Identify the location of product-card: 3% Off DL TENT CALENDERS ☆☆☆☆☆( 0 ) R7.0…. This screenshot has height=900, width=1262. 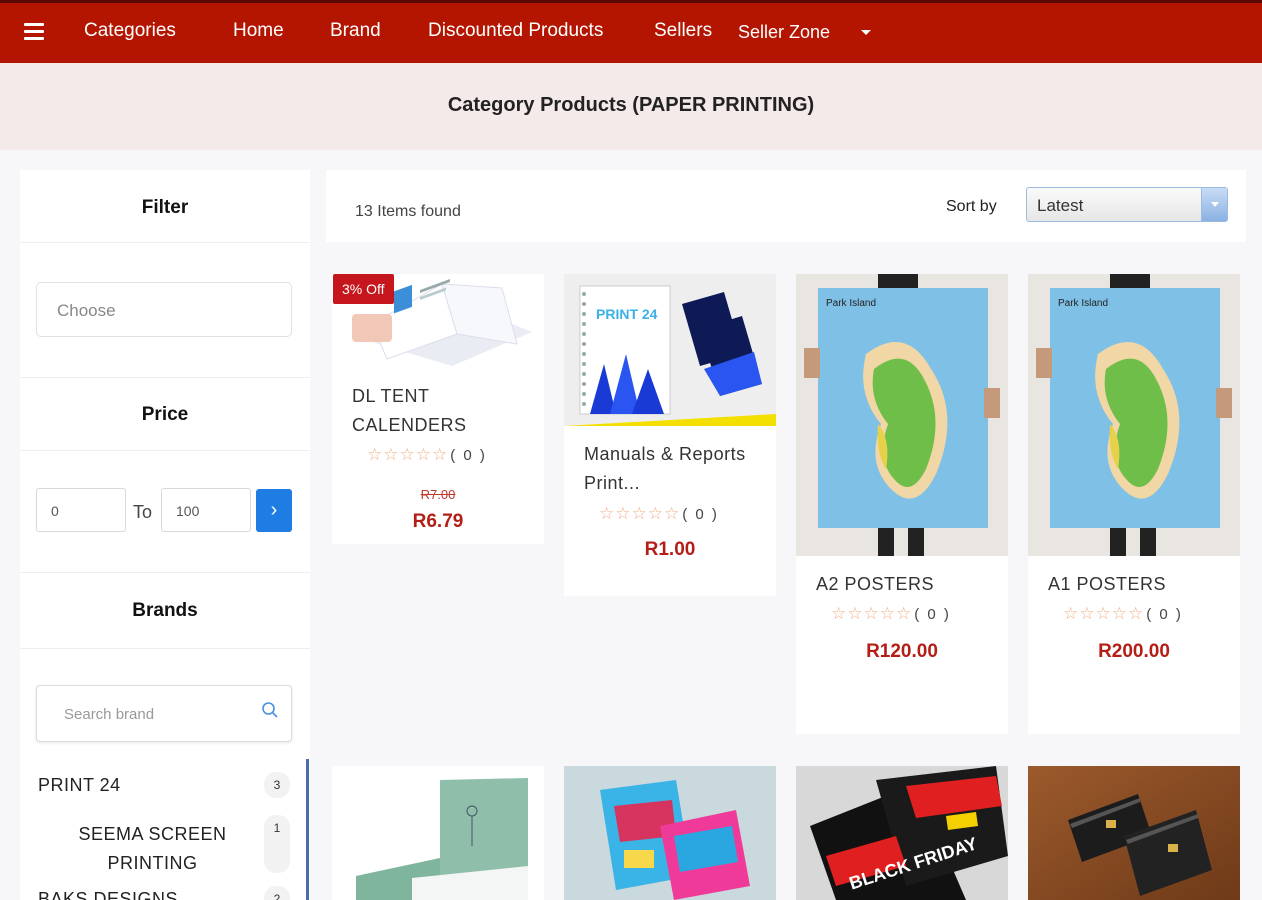
(438, 409).